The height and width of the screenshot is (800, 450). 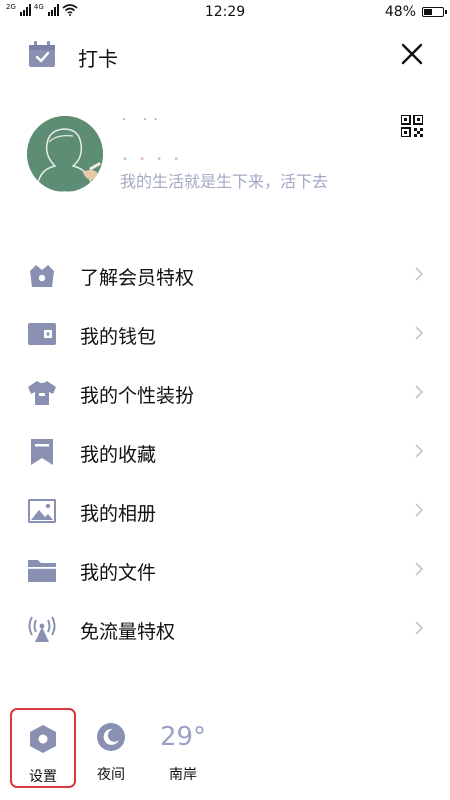 What do you see at coordinates (225, 334) in the screenshot?
I see `menu-item-wallet: 我的钱包` at bounding box center [225, 334].